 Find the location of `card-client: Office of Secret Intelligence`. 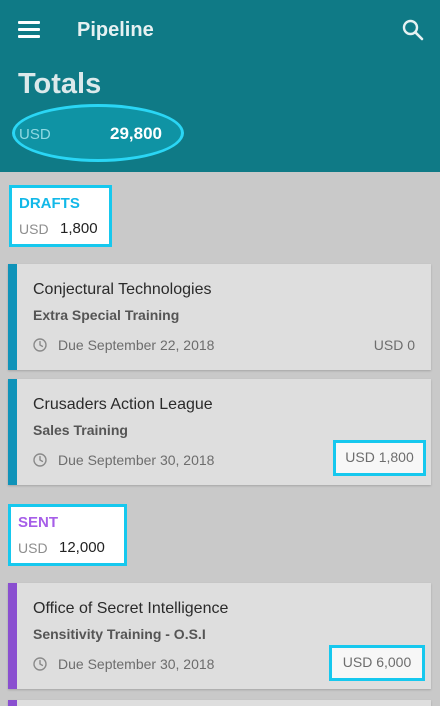

card-client: Office of Secret Intelligence is located at coordinates (131, 608).